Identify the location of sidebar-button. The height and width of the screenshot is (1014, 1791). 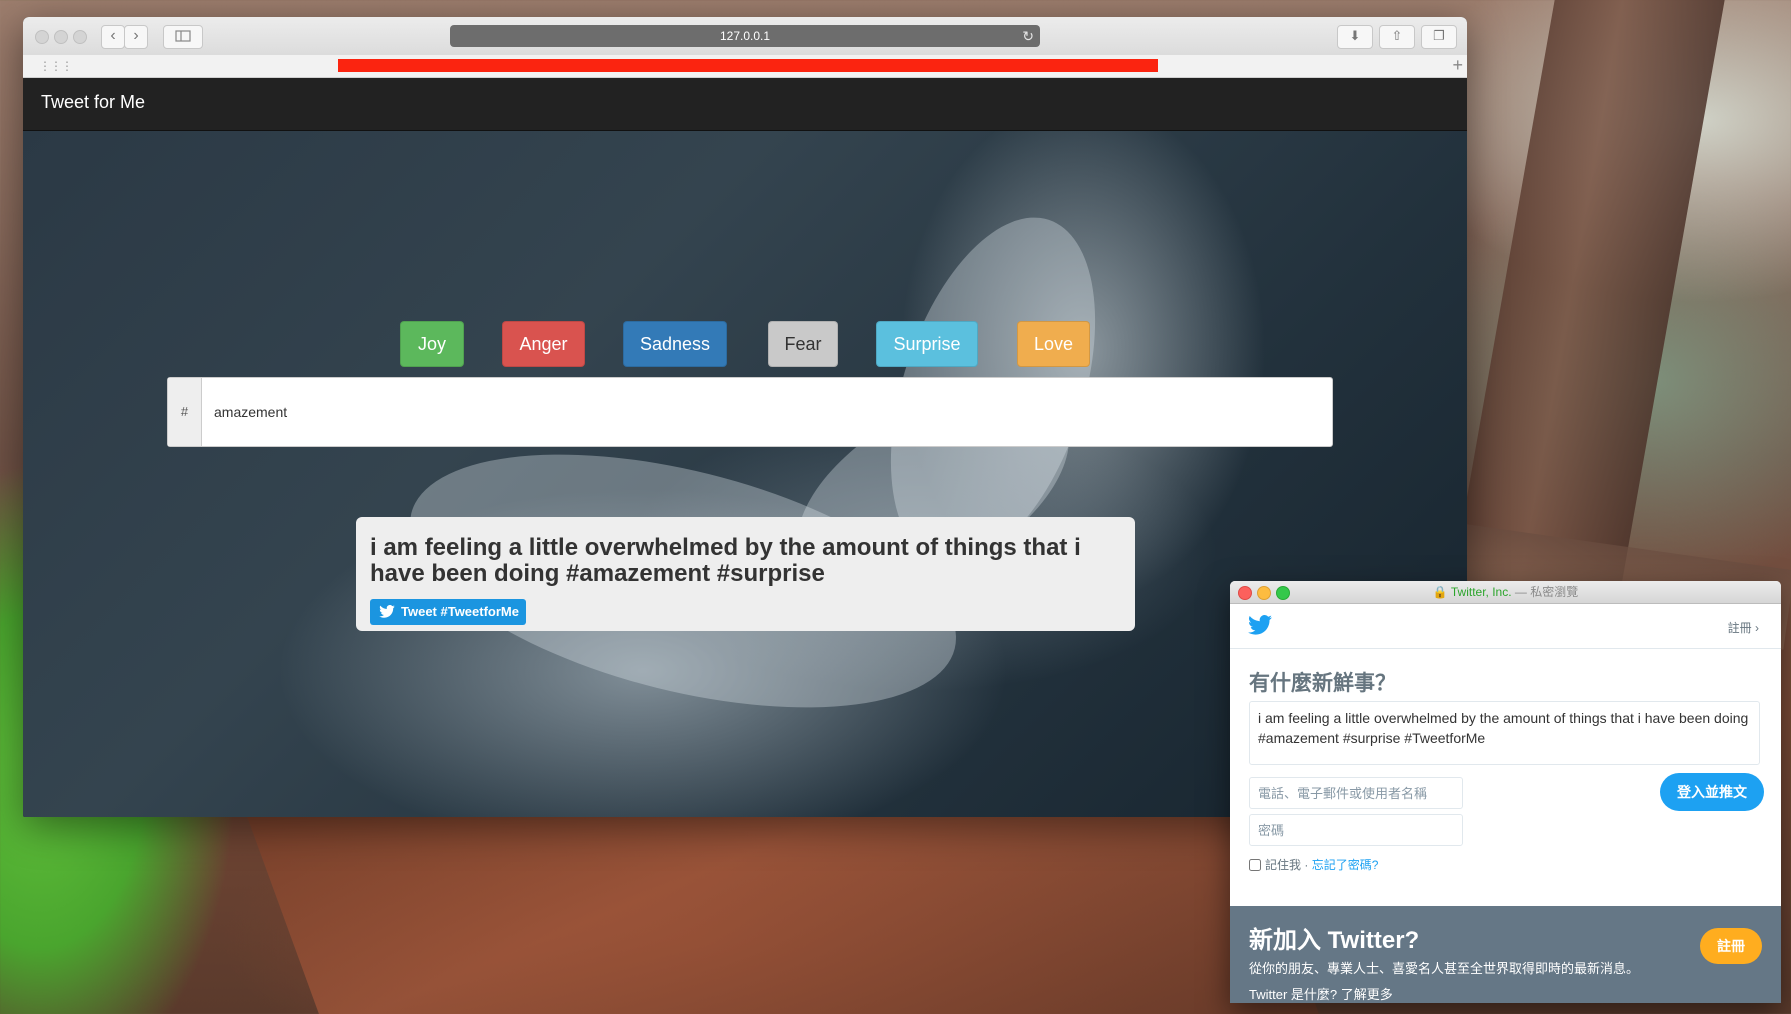
(183, 37).